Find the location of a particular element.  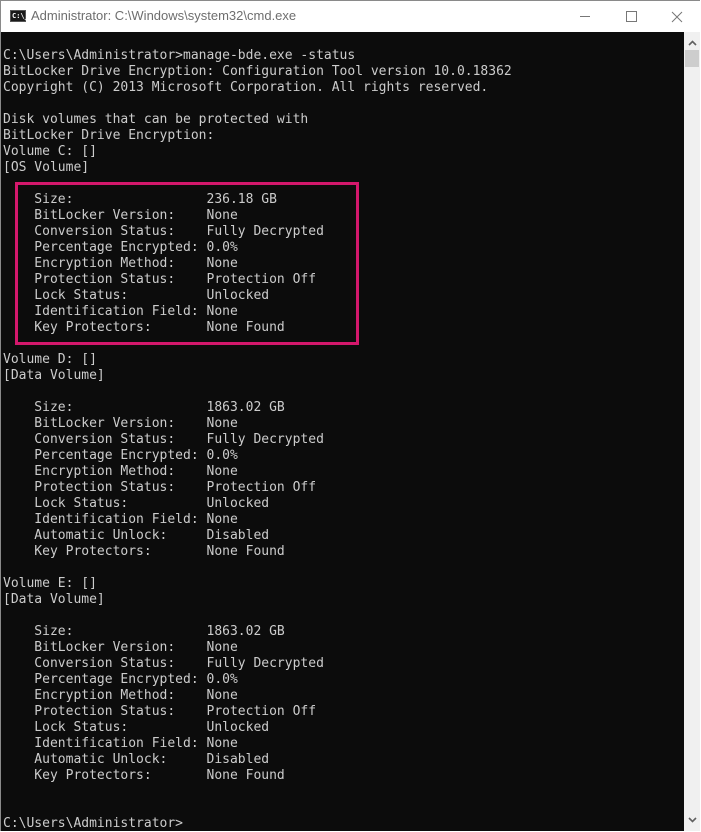

console-line: Disk volumes that can be protected with is located at coordinates (156, 119).